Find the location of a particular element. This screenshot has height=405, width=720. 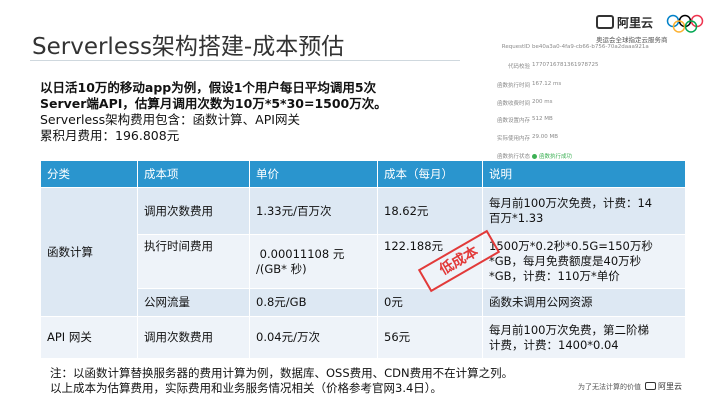

cost-item-cell: 执行时间费用 is located at coordinates (193, 261).